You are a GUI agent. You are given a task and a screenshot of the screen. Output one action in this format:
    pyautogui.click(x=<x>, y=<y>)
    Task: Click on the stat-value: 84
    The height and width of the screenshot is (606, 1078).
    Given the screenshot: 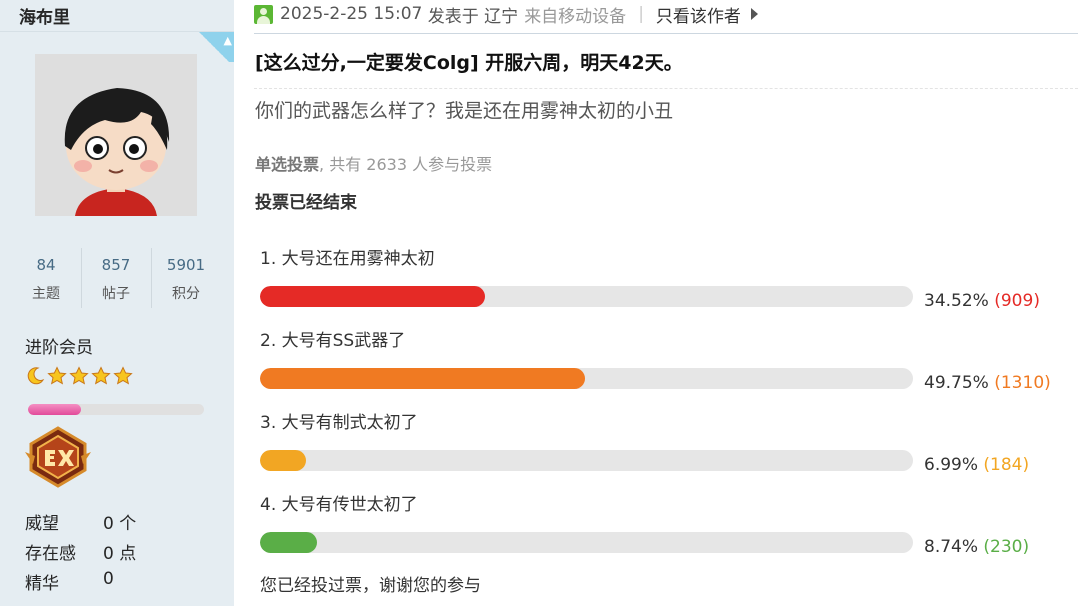 What is the action you would take?
    pyautogui.click(x=46, y=265)
    